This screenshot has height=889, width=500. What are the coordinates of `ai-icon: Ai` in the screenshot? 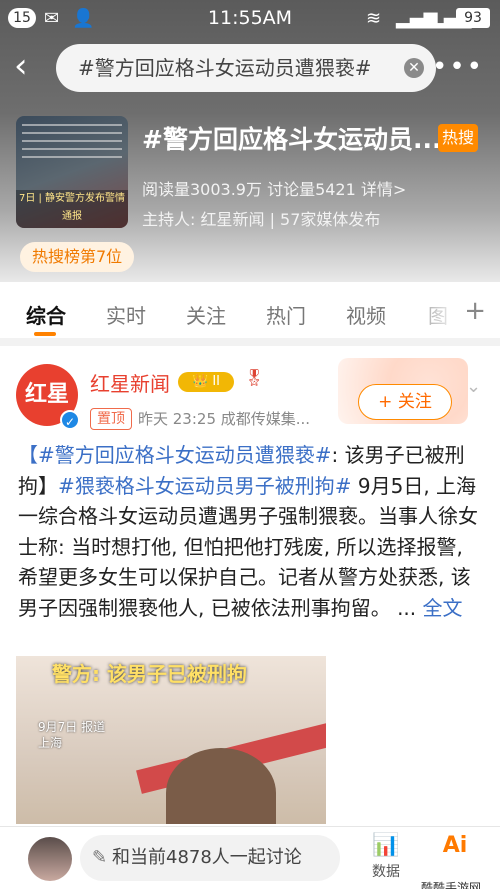 It's located at (455, 845).